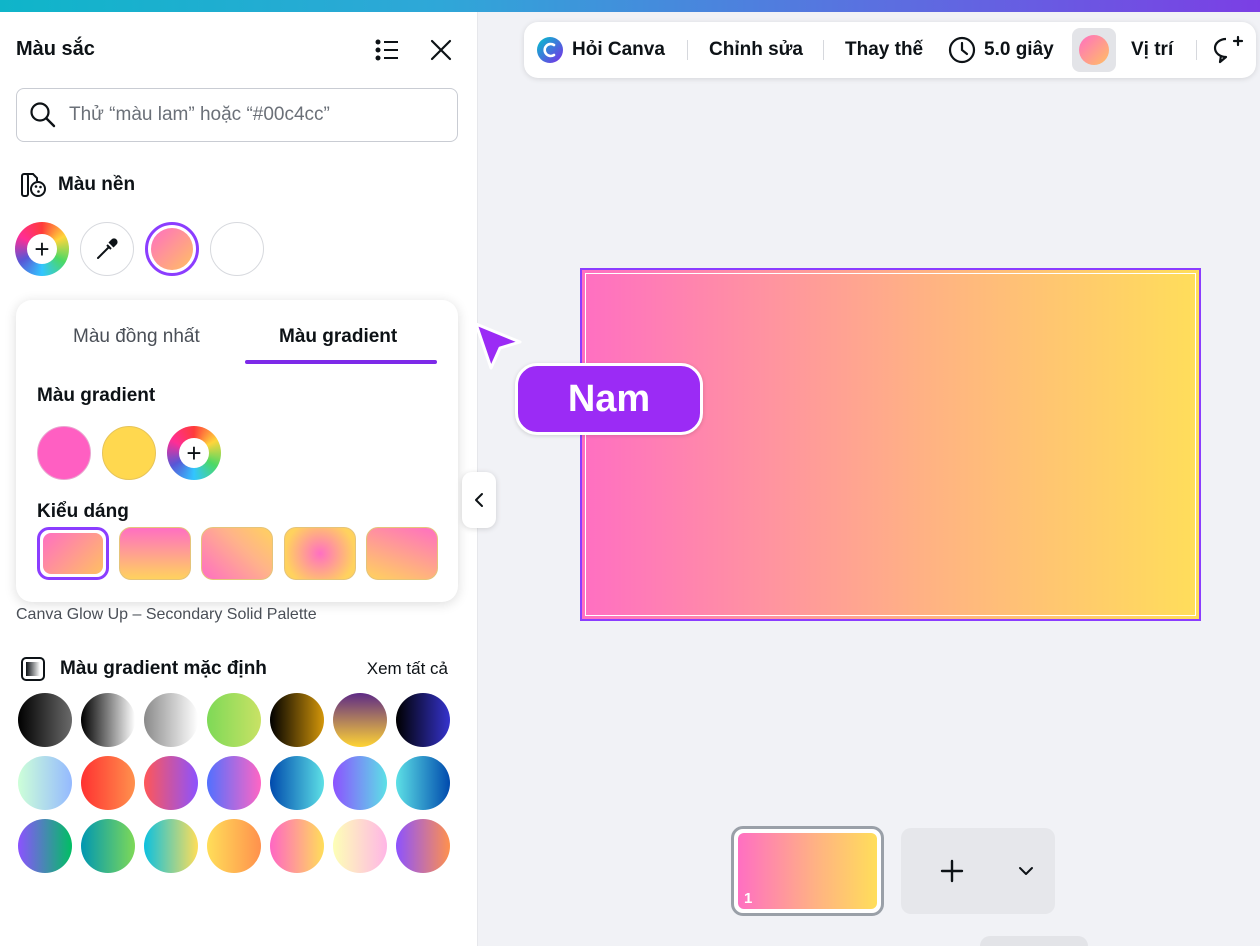  I want to click on style-radial, so click(320, 553).